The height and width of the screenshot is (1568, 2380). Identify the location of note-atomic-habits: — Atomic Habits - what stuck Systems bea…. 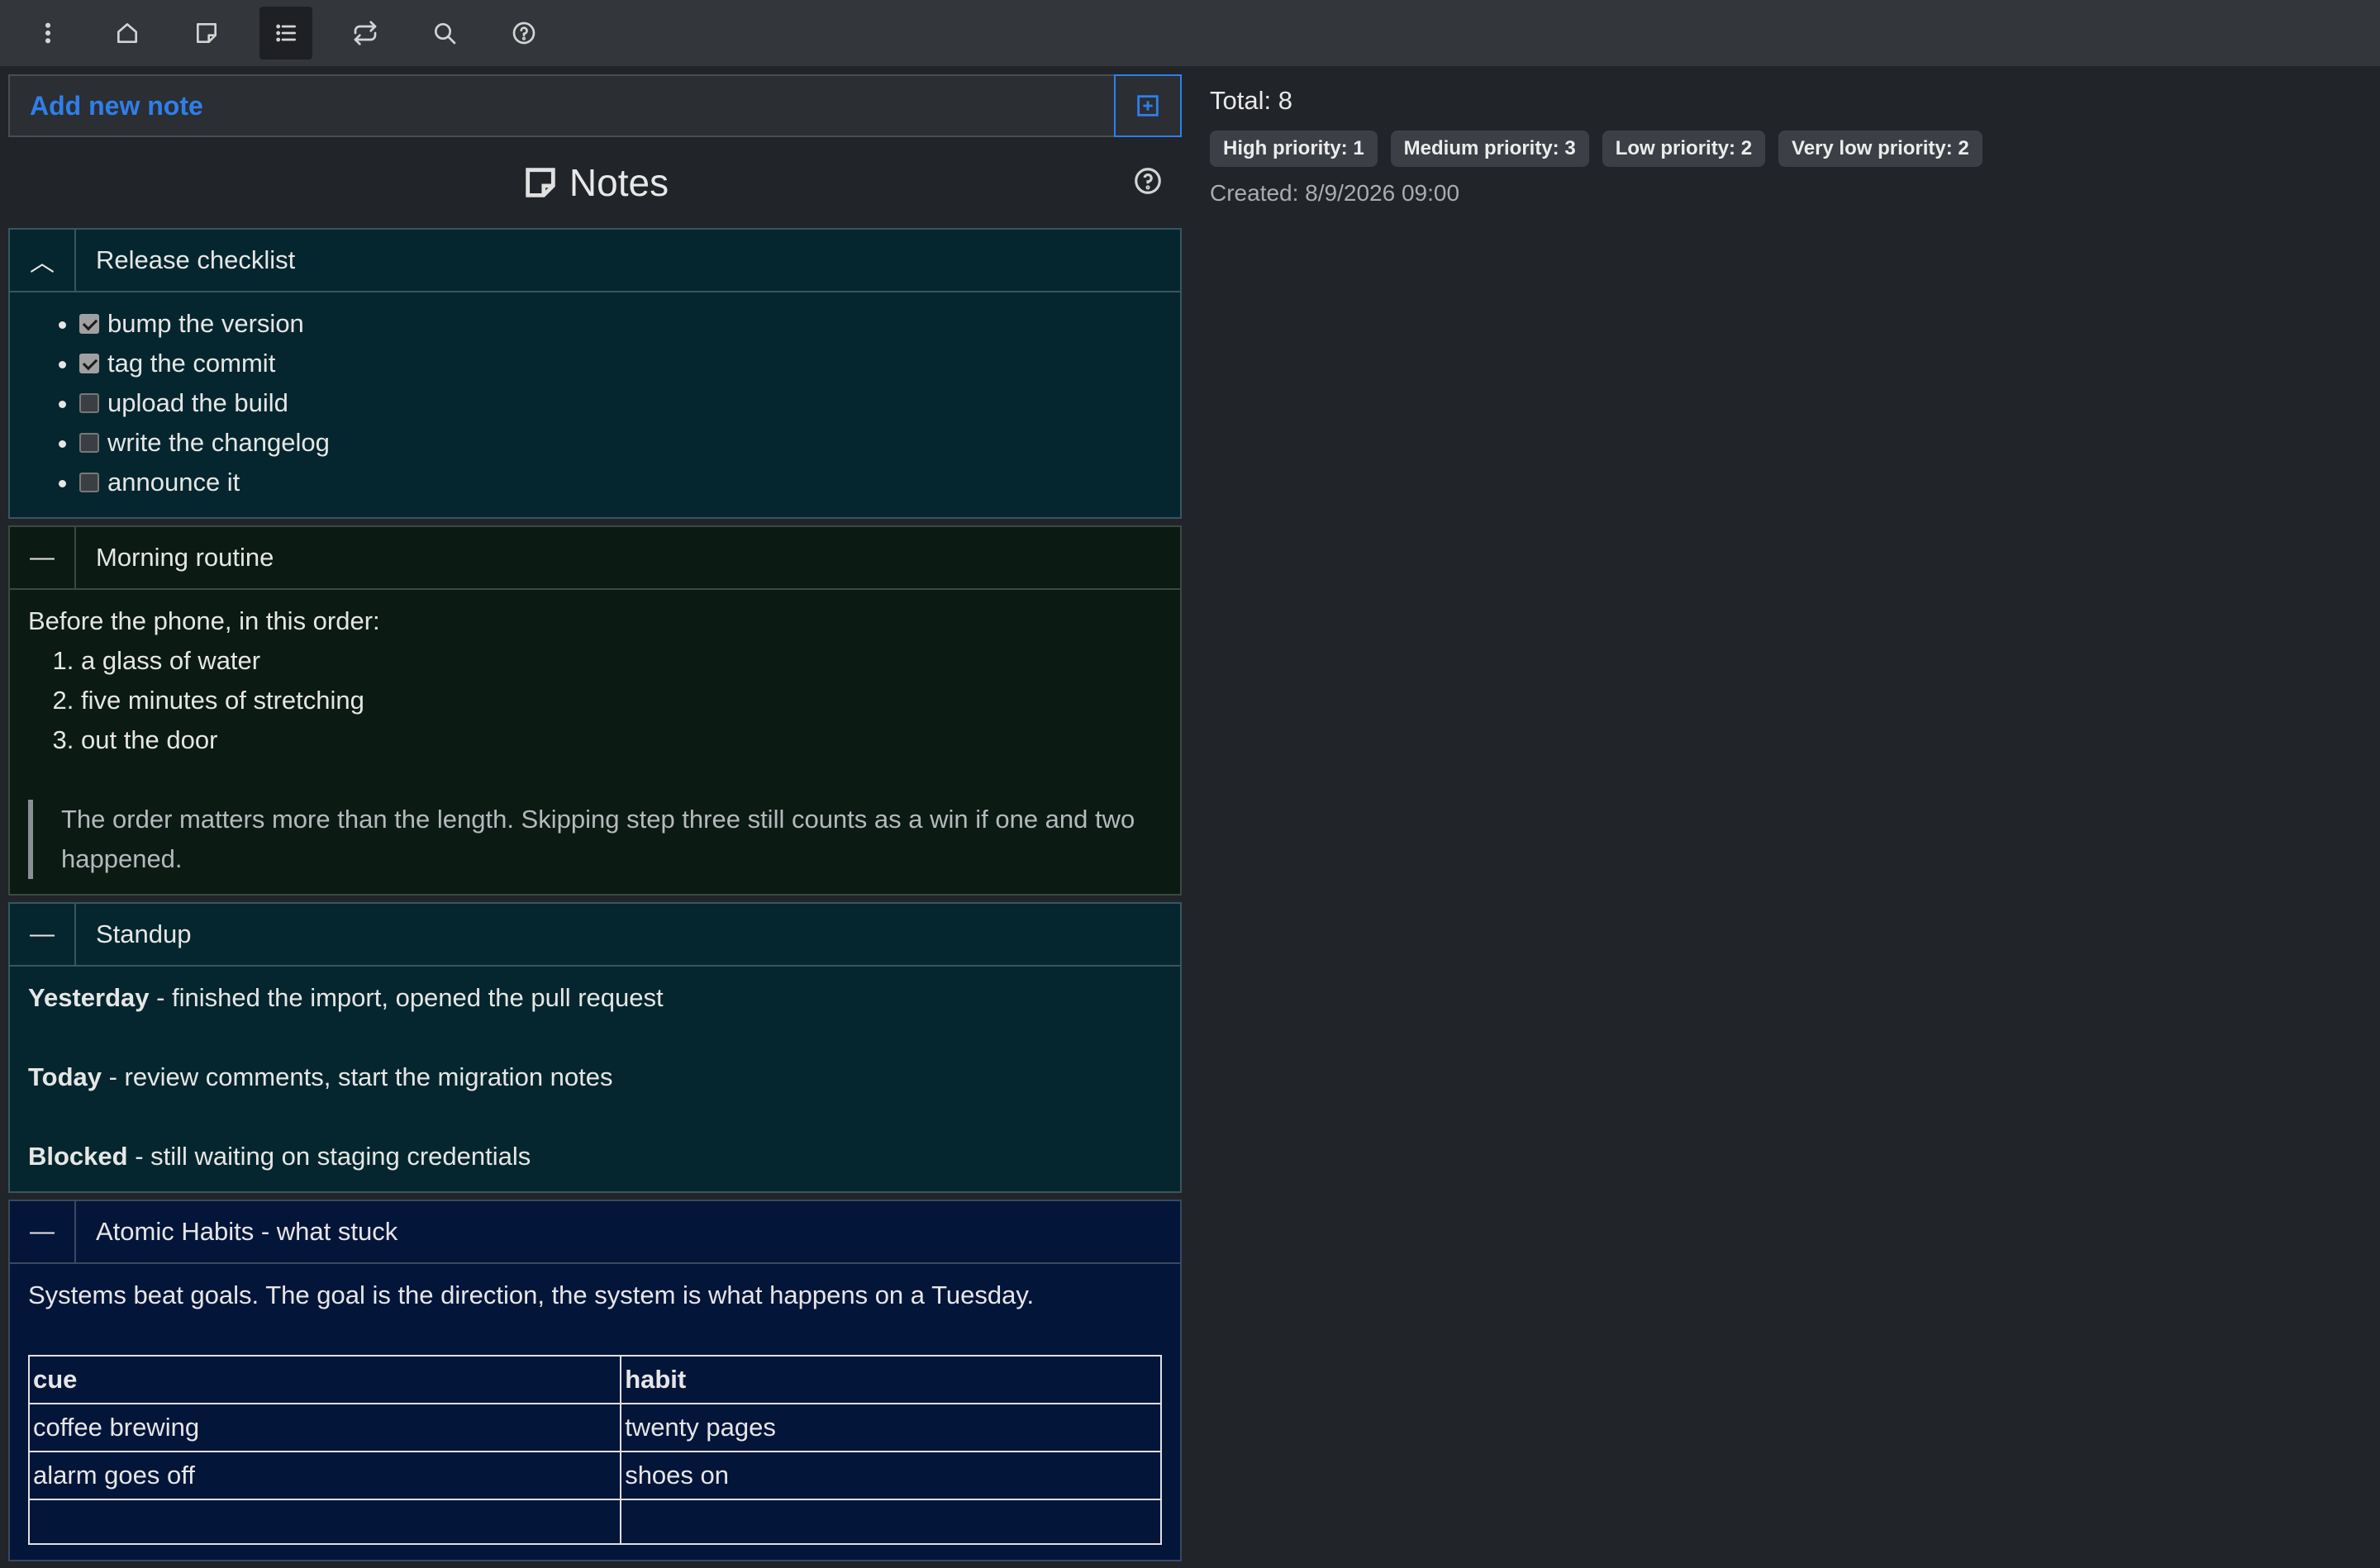
(595, 1380).